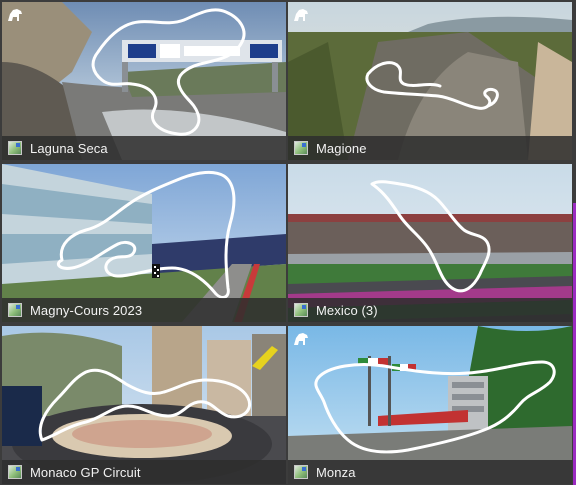  Describe the element at coordinates (85, 472) in the screenshot. I see `track-name: Monaco GP Circuit` at that location.